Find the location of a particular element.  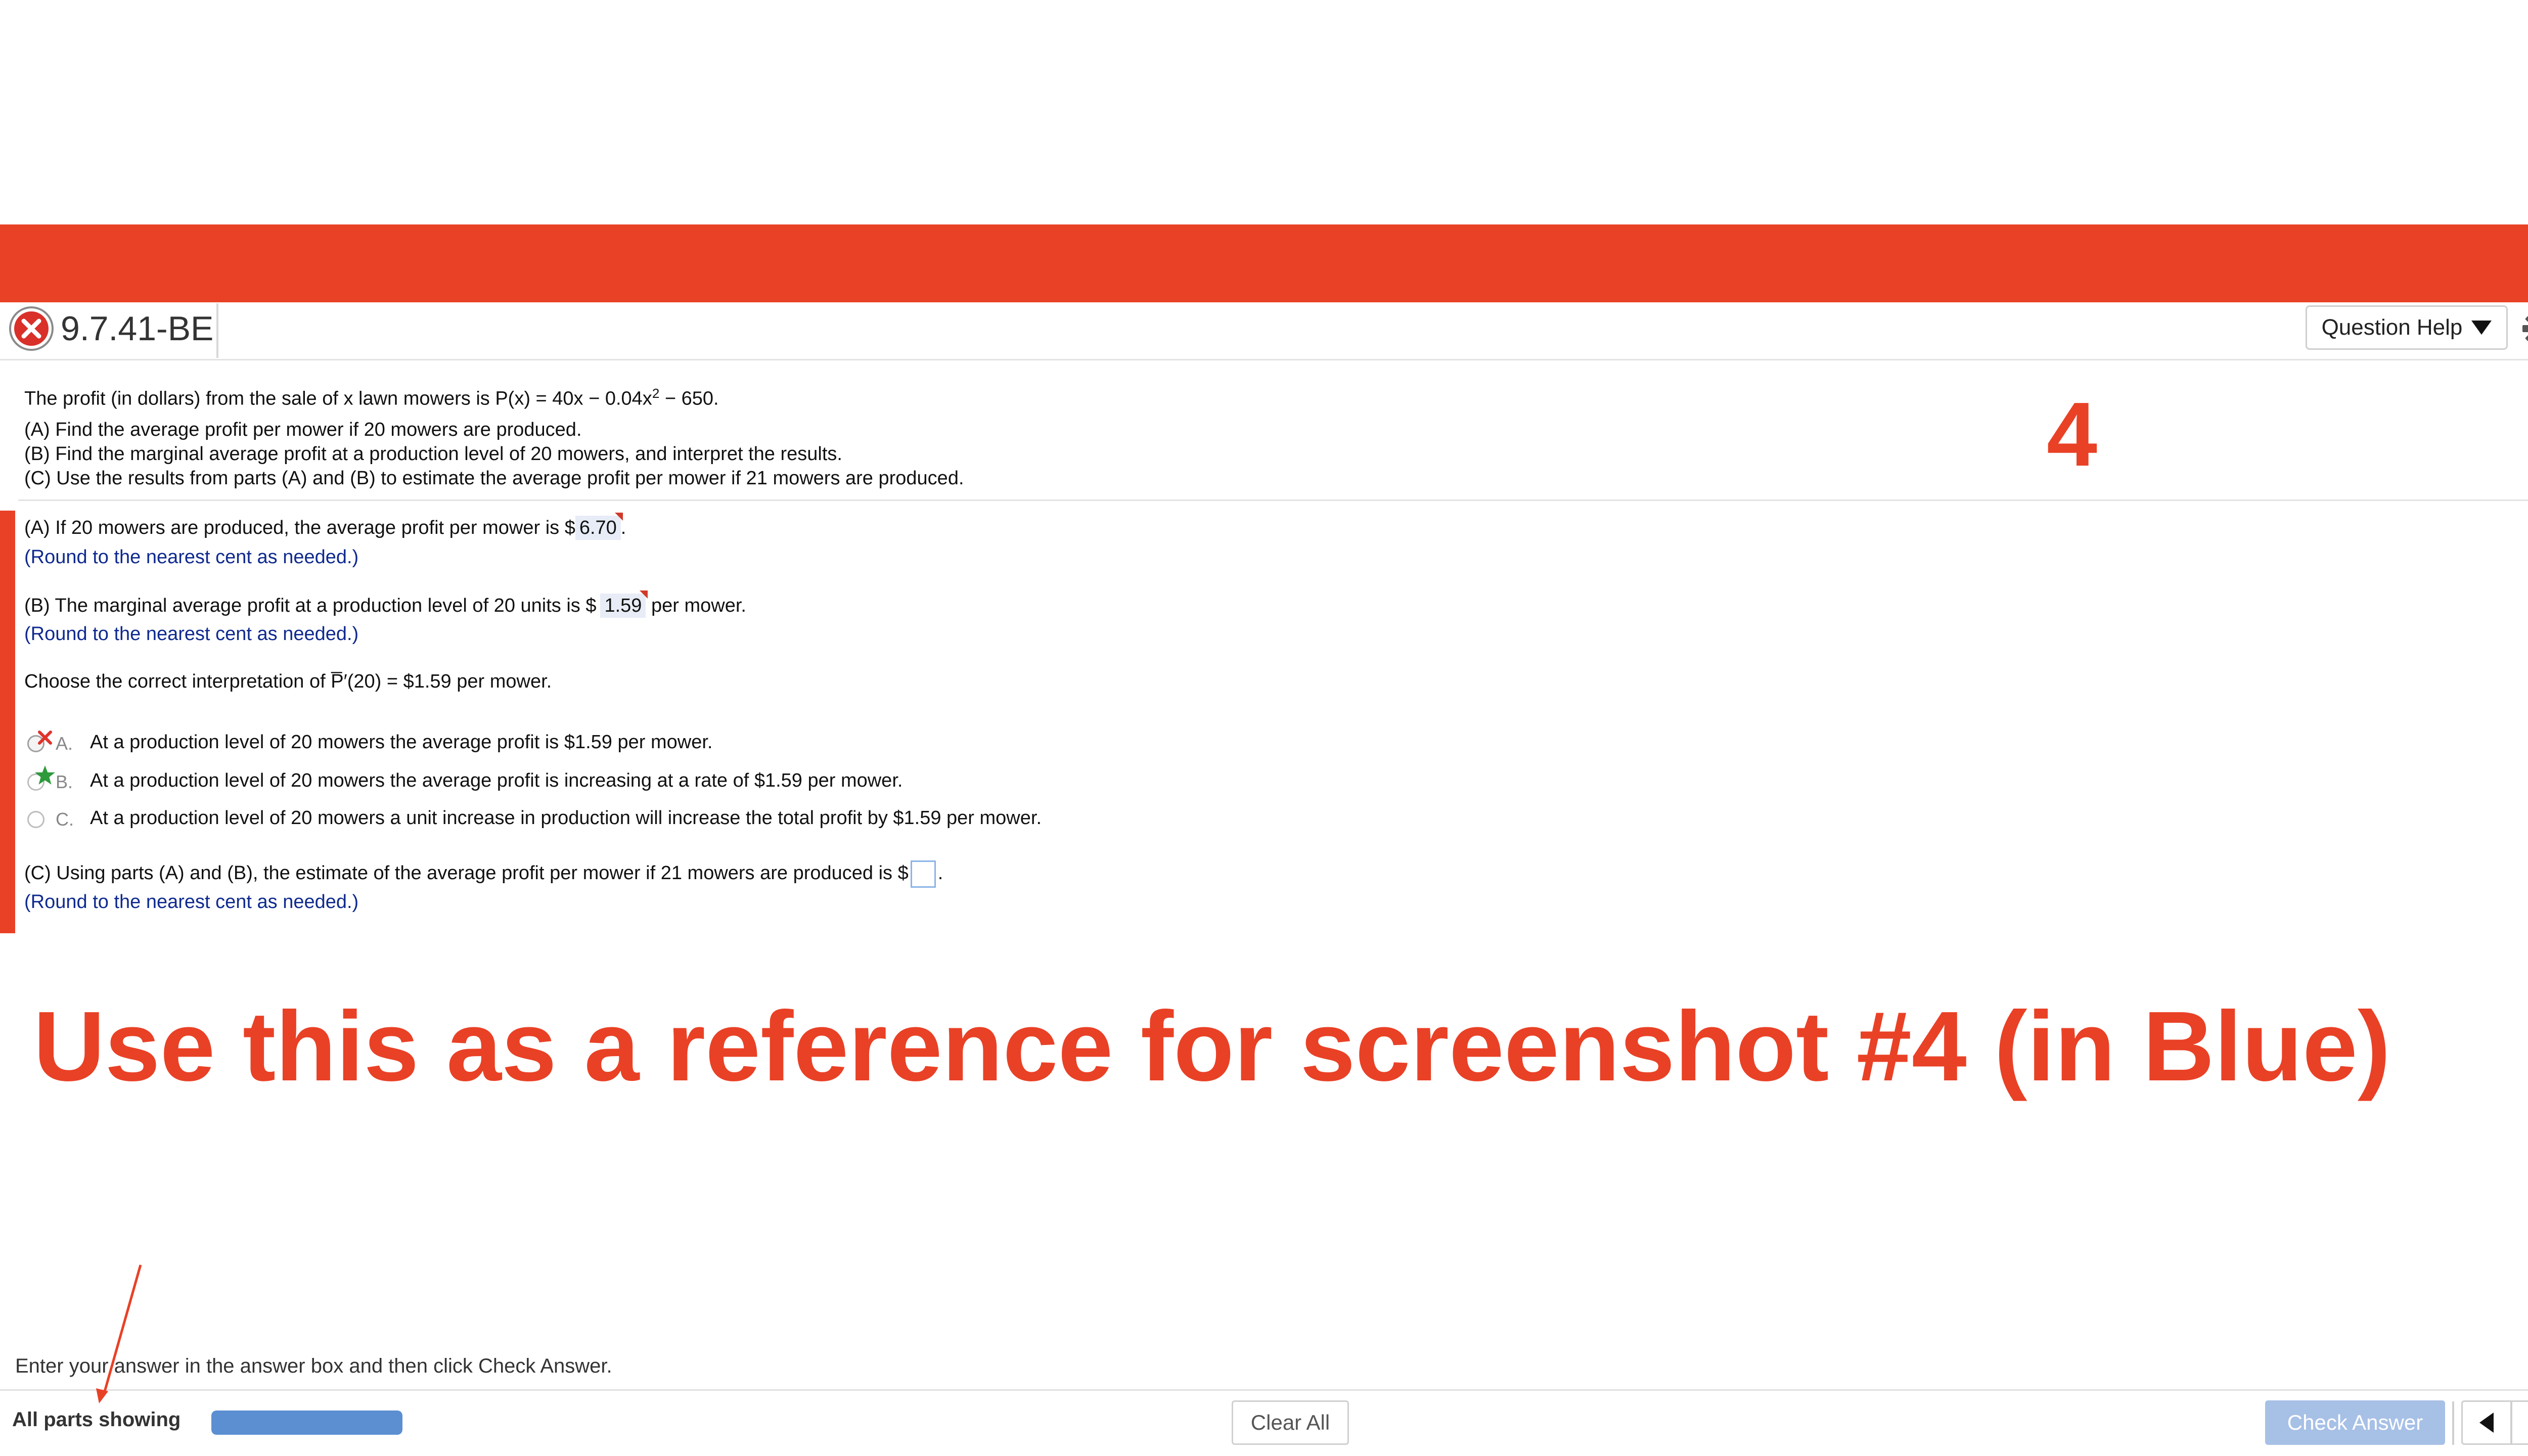

part-a-answer-box: 6.70 is located at coordinates (599, 526).